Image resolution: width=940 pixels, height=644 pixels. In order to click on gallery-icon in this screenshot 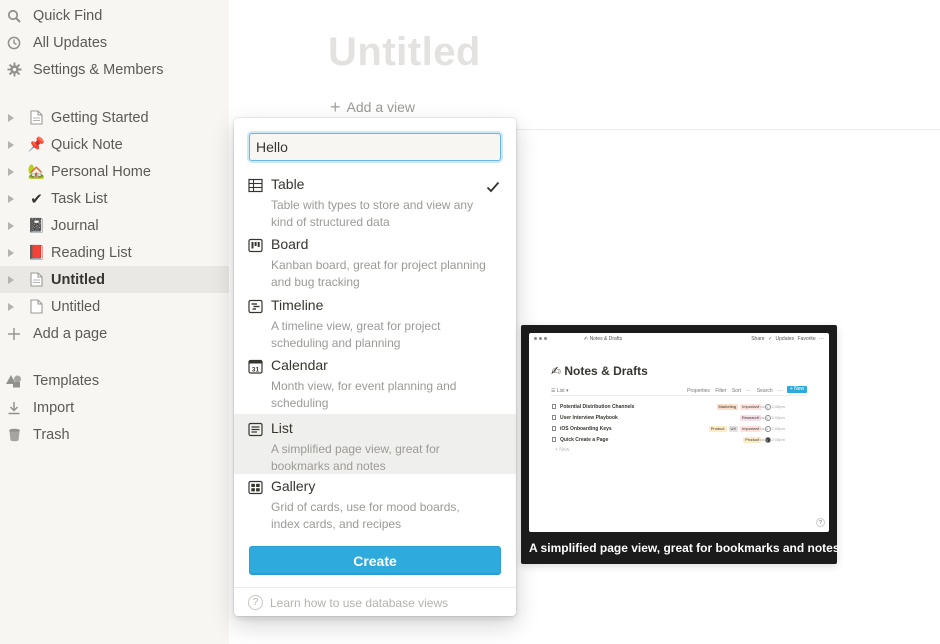, I will do `click(255, 487)`.